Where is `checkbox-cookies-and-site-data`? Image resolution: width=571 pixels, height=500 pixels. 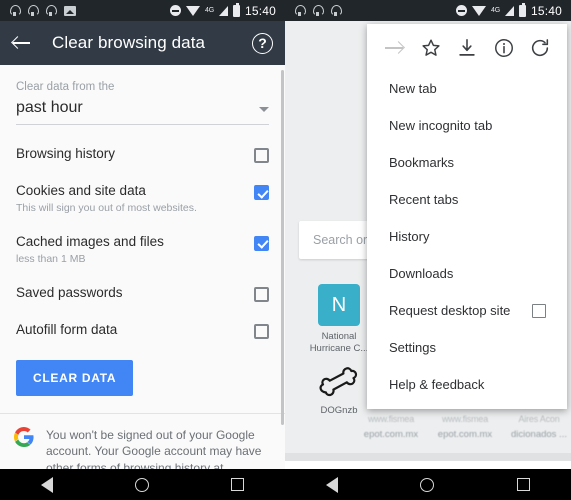 checkbox-cookies-and-site-data is located at coordinates (261, 192).